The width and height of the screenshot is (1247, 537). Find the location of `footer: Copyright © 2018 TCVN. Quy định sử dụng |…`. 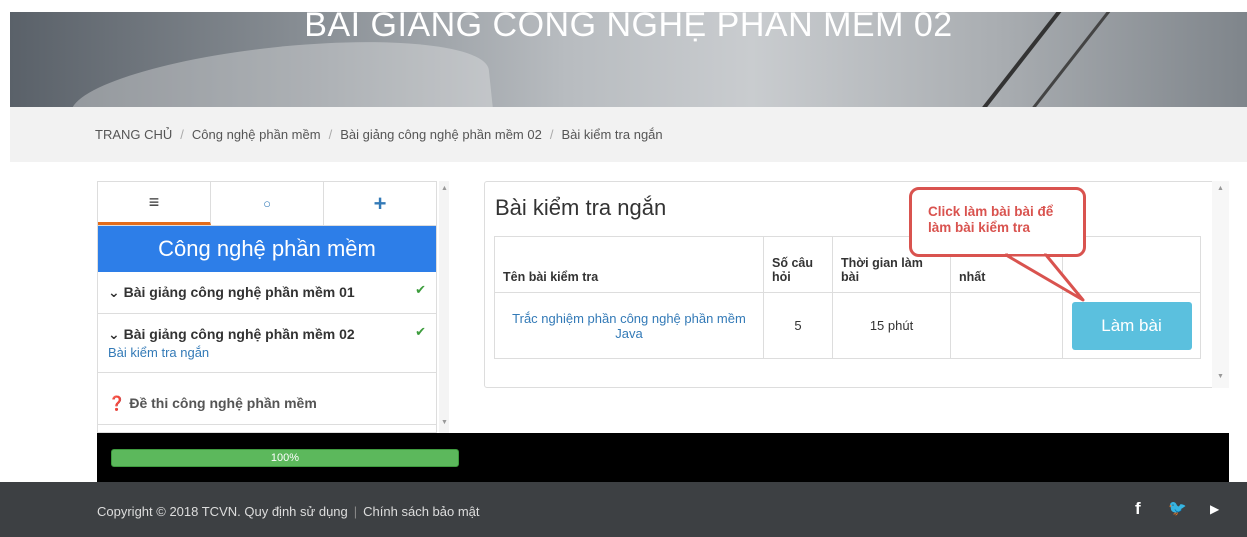

footer: Copyright © 2018 TCVN. Quy định sử dụng |… is located at coordinates (623, 509).